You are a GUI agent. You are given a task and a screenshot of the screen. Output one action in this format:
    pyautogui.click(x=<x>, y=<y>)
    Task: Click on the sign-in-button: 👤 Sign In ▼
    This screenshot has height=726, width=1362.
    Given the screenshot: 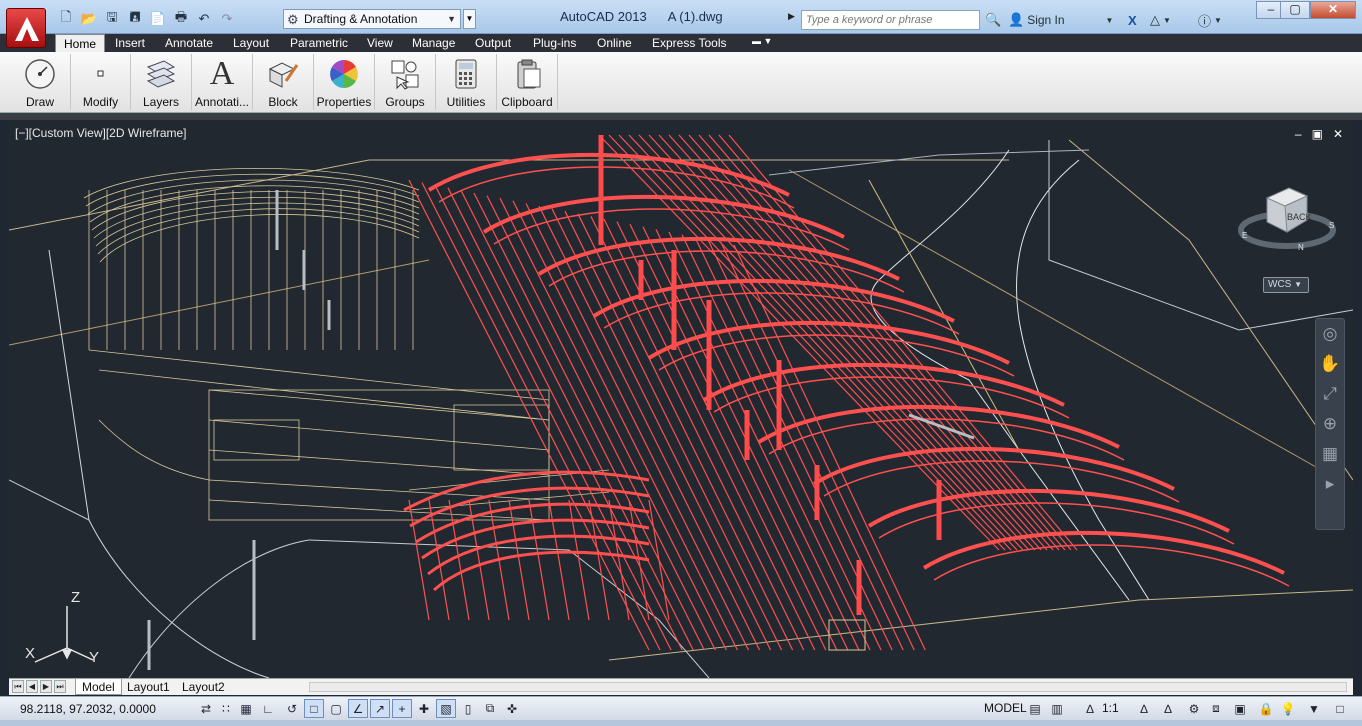 What is the action you would take?
    pyautogui.click(x=1060, y=20)
    